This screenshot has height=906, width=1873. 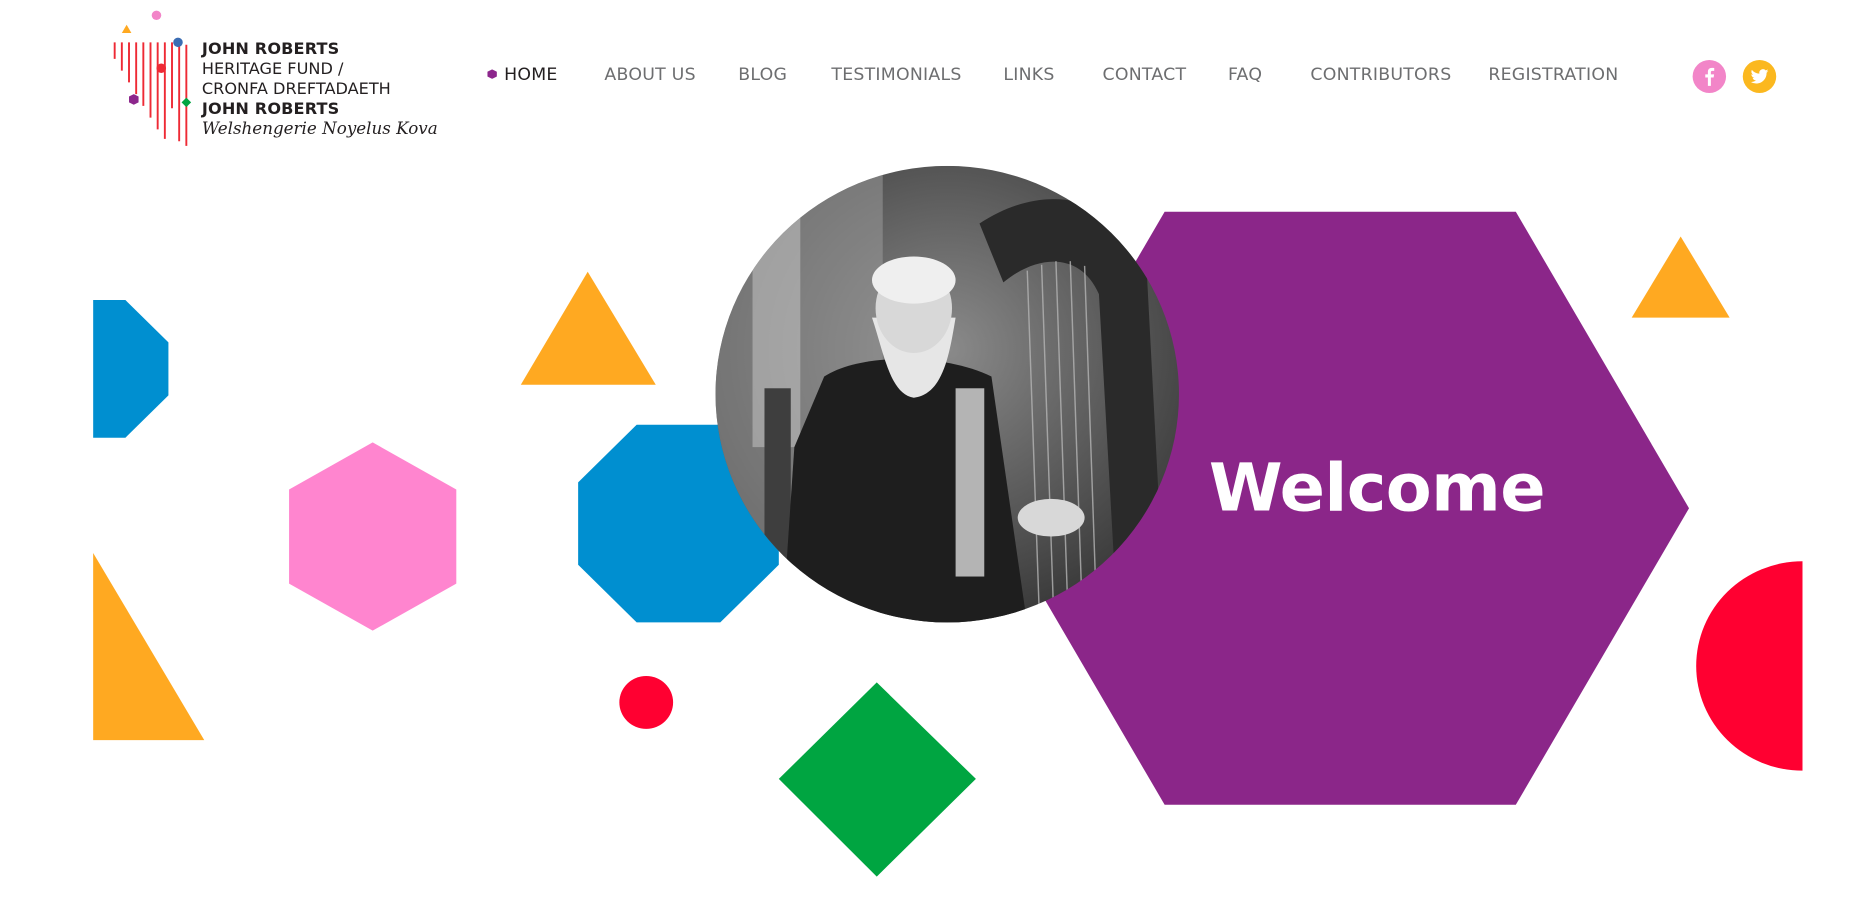 I want to click on red-half-circle, so click(x=1749, y=666).